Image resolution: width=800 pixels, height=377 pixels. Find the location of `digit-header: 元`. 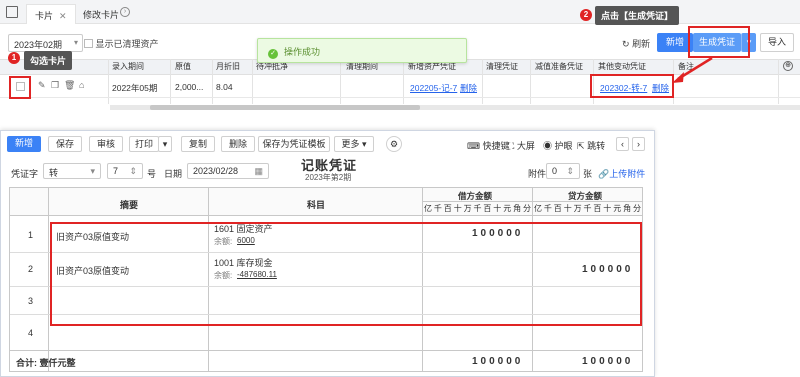

digit-header: 元 is located at coordinates (617, 208).